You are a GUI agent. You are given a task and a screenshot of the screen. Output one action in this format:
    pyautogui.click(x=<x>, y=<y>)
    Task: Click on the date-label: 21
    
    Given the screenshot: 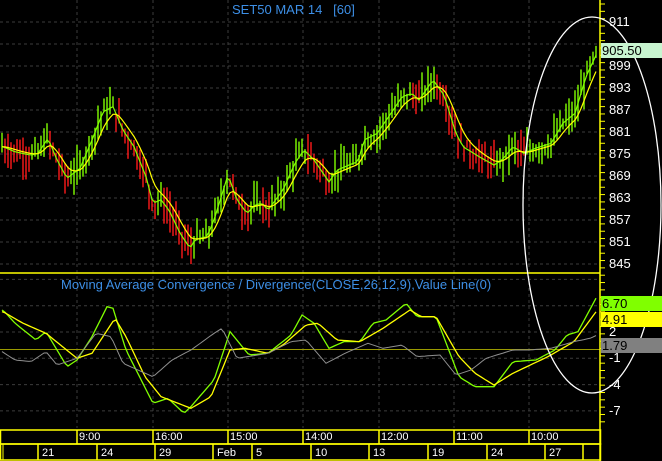 What is the action you would take?
    pyautogui.click(x=48, y=453)
    